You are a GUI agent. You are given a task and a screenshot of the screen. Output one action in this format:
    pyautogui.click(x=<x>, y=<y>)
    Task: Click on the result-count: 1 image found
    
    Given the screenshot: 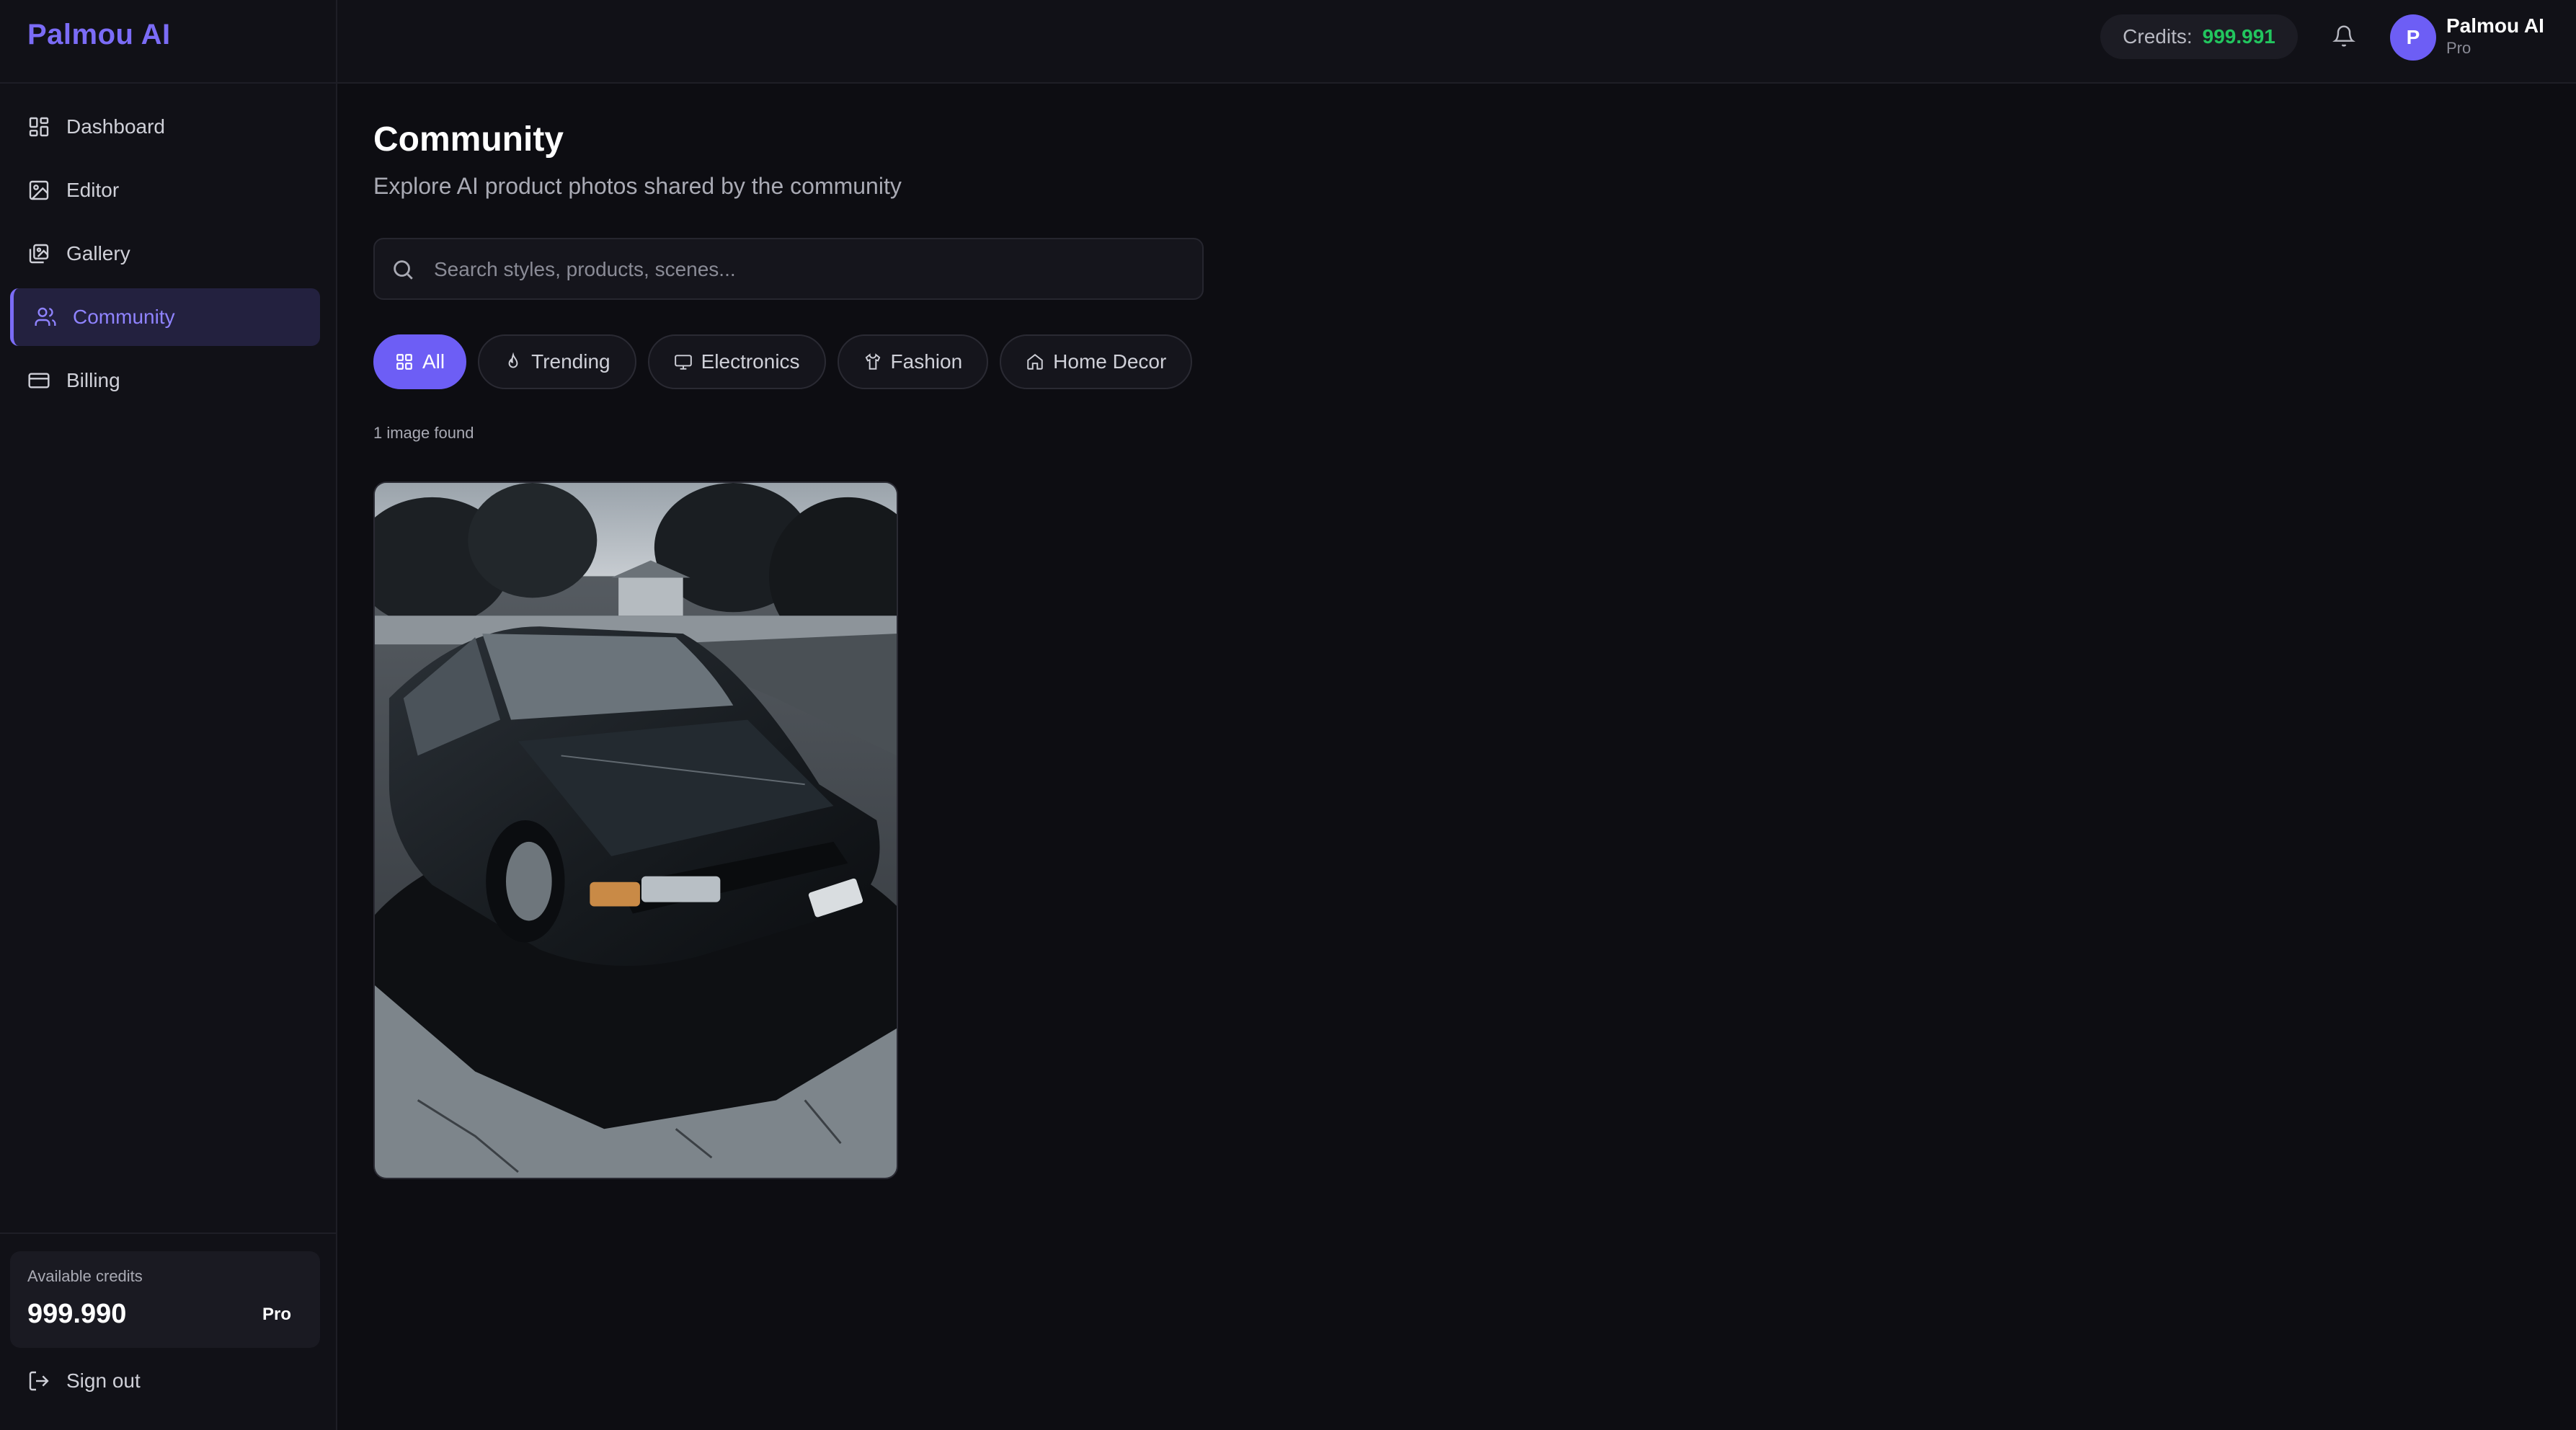 What is the action you would take?
    pyautogui.click(x=423, y=433)
    